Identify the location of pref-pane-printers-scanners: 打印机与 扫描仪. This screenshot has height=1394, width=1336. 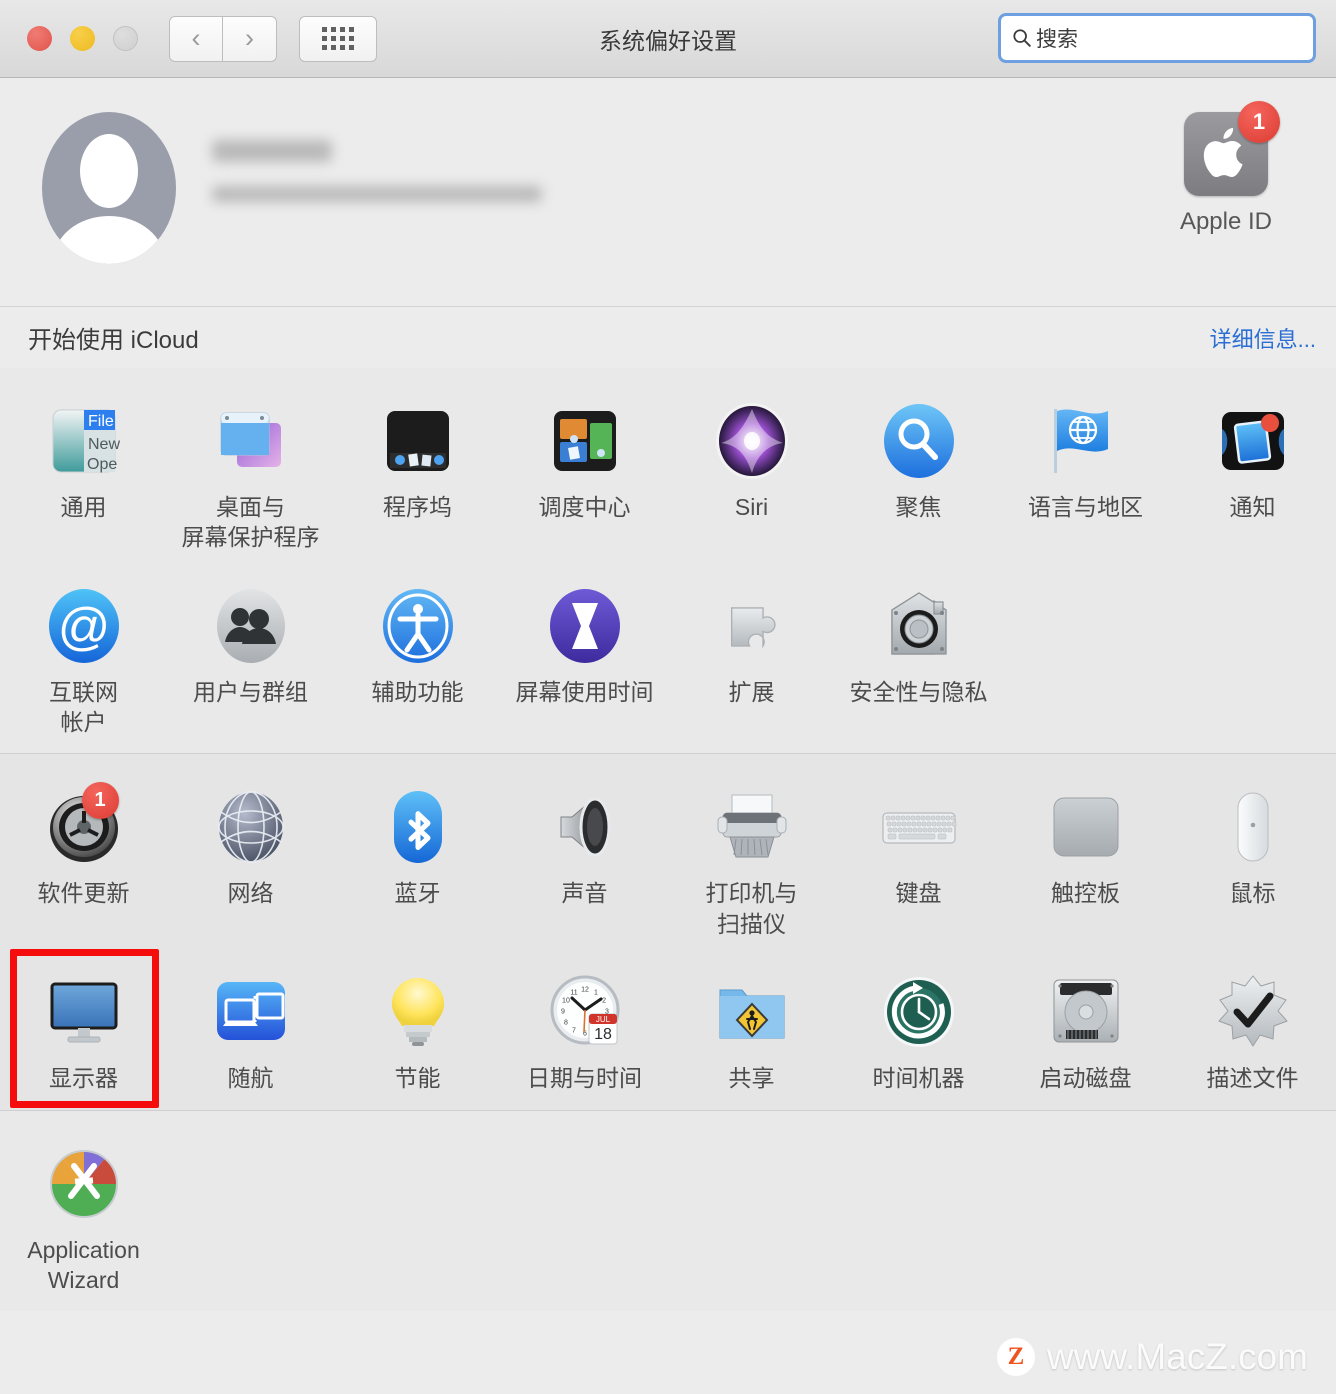
(751, 861).